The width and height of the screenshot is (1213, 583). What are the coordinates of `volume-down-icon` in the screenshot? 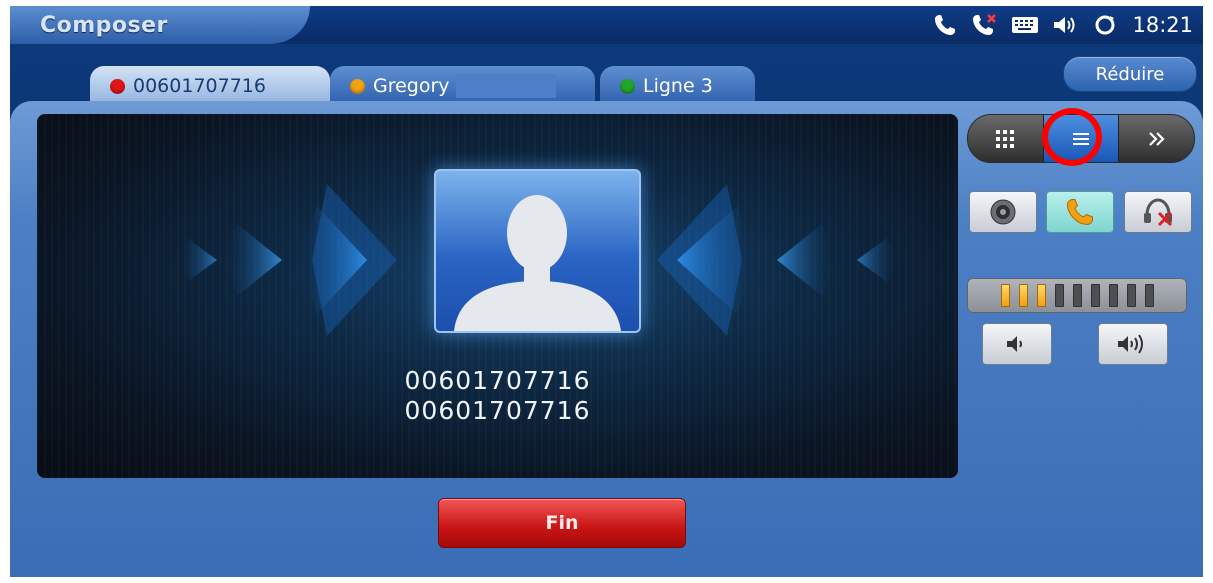 It's located at (1014, 344).